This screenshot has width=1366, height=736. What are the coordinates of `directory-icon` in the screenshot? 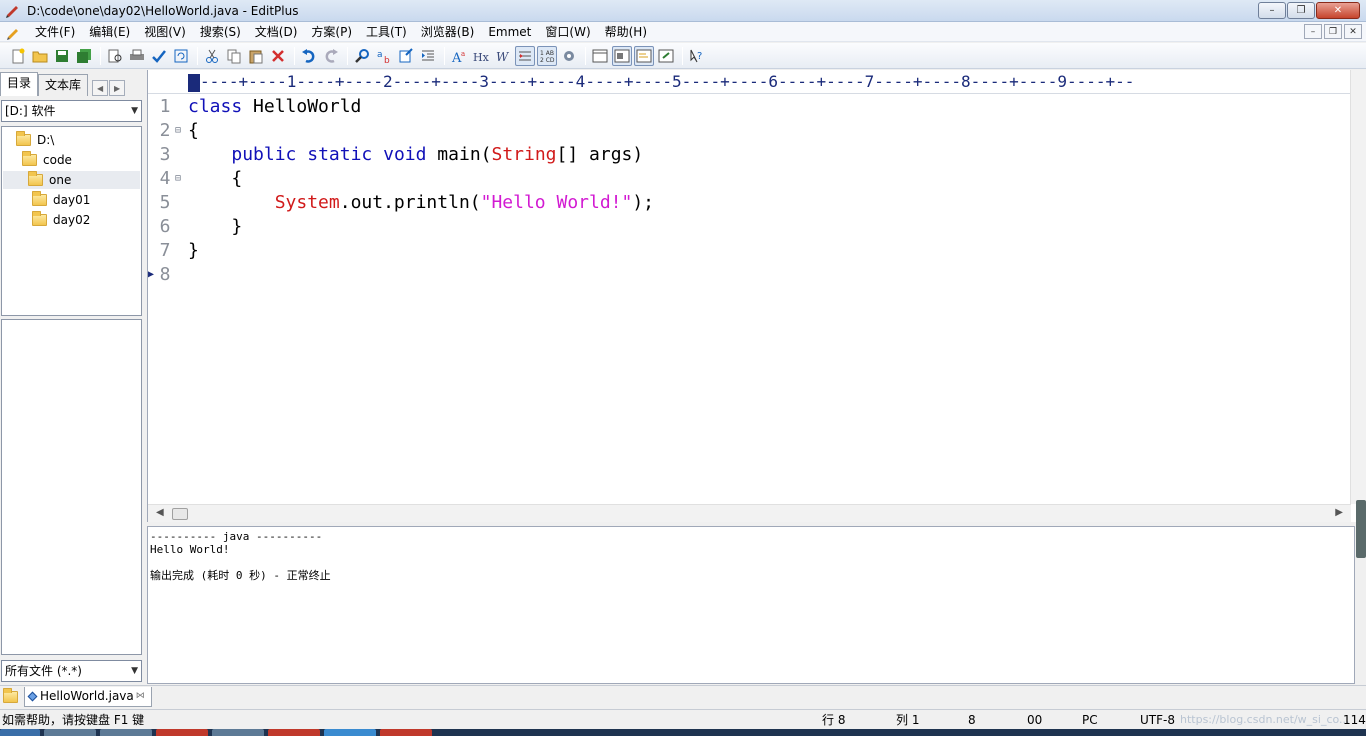 It's located at (666, 56).